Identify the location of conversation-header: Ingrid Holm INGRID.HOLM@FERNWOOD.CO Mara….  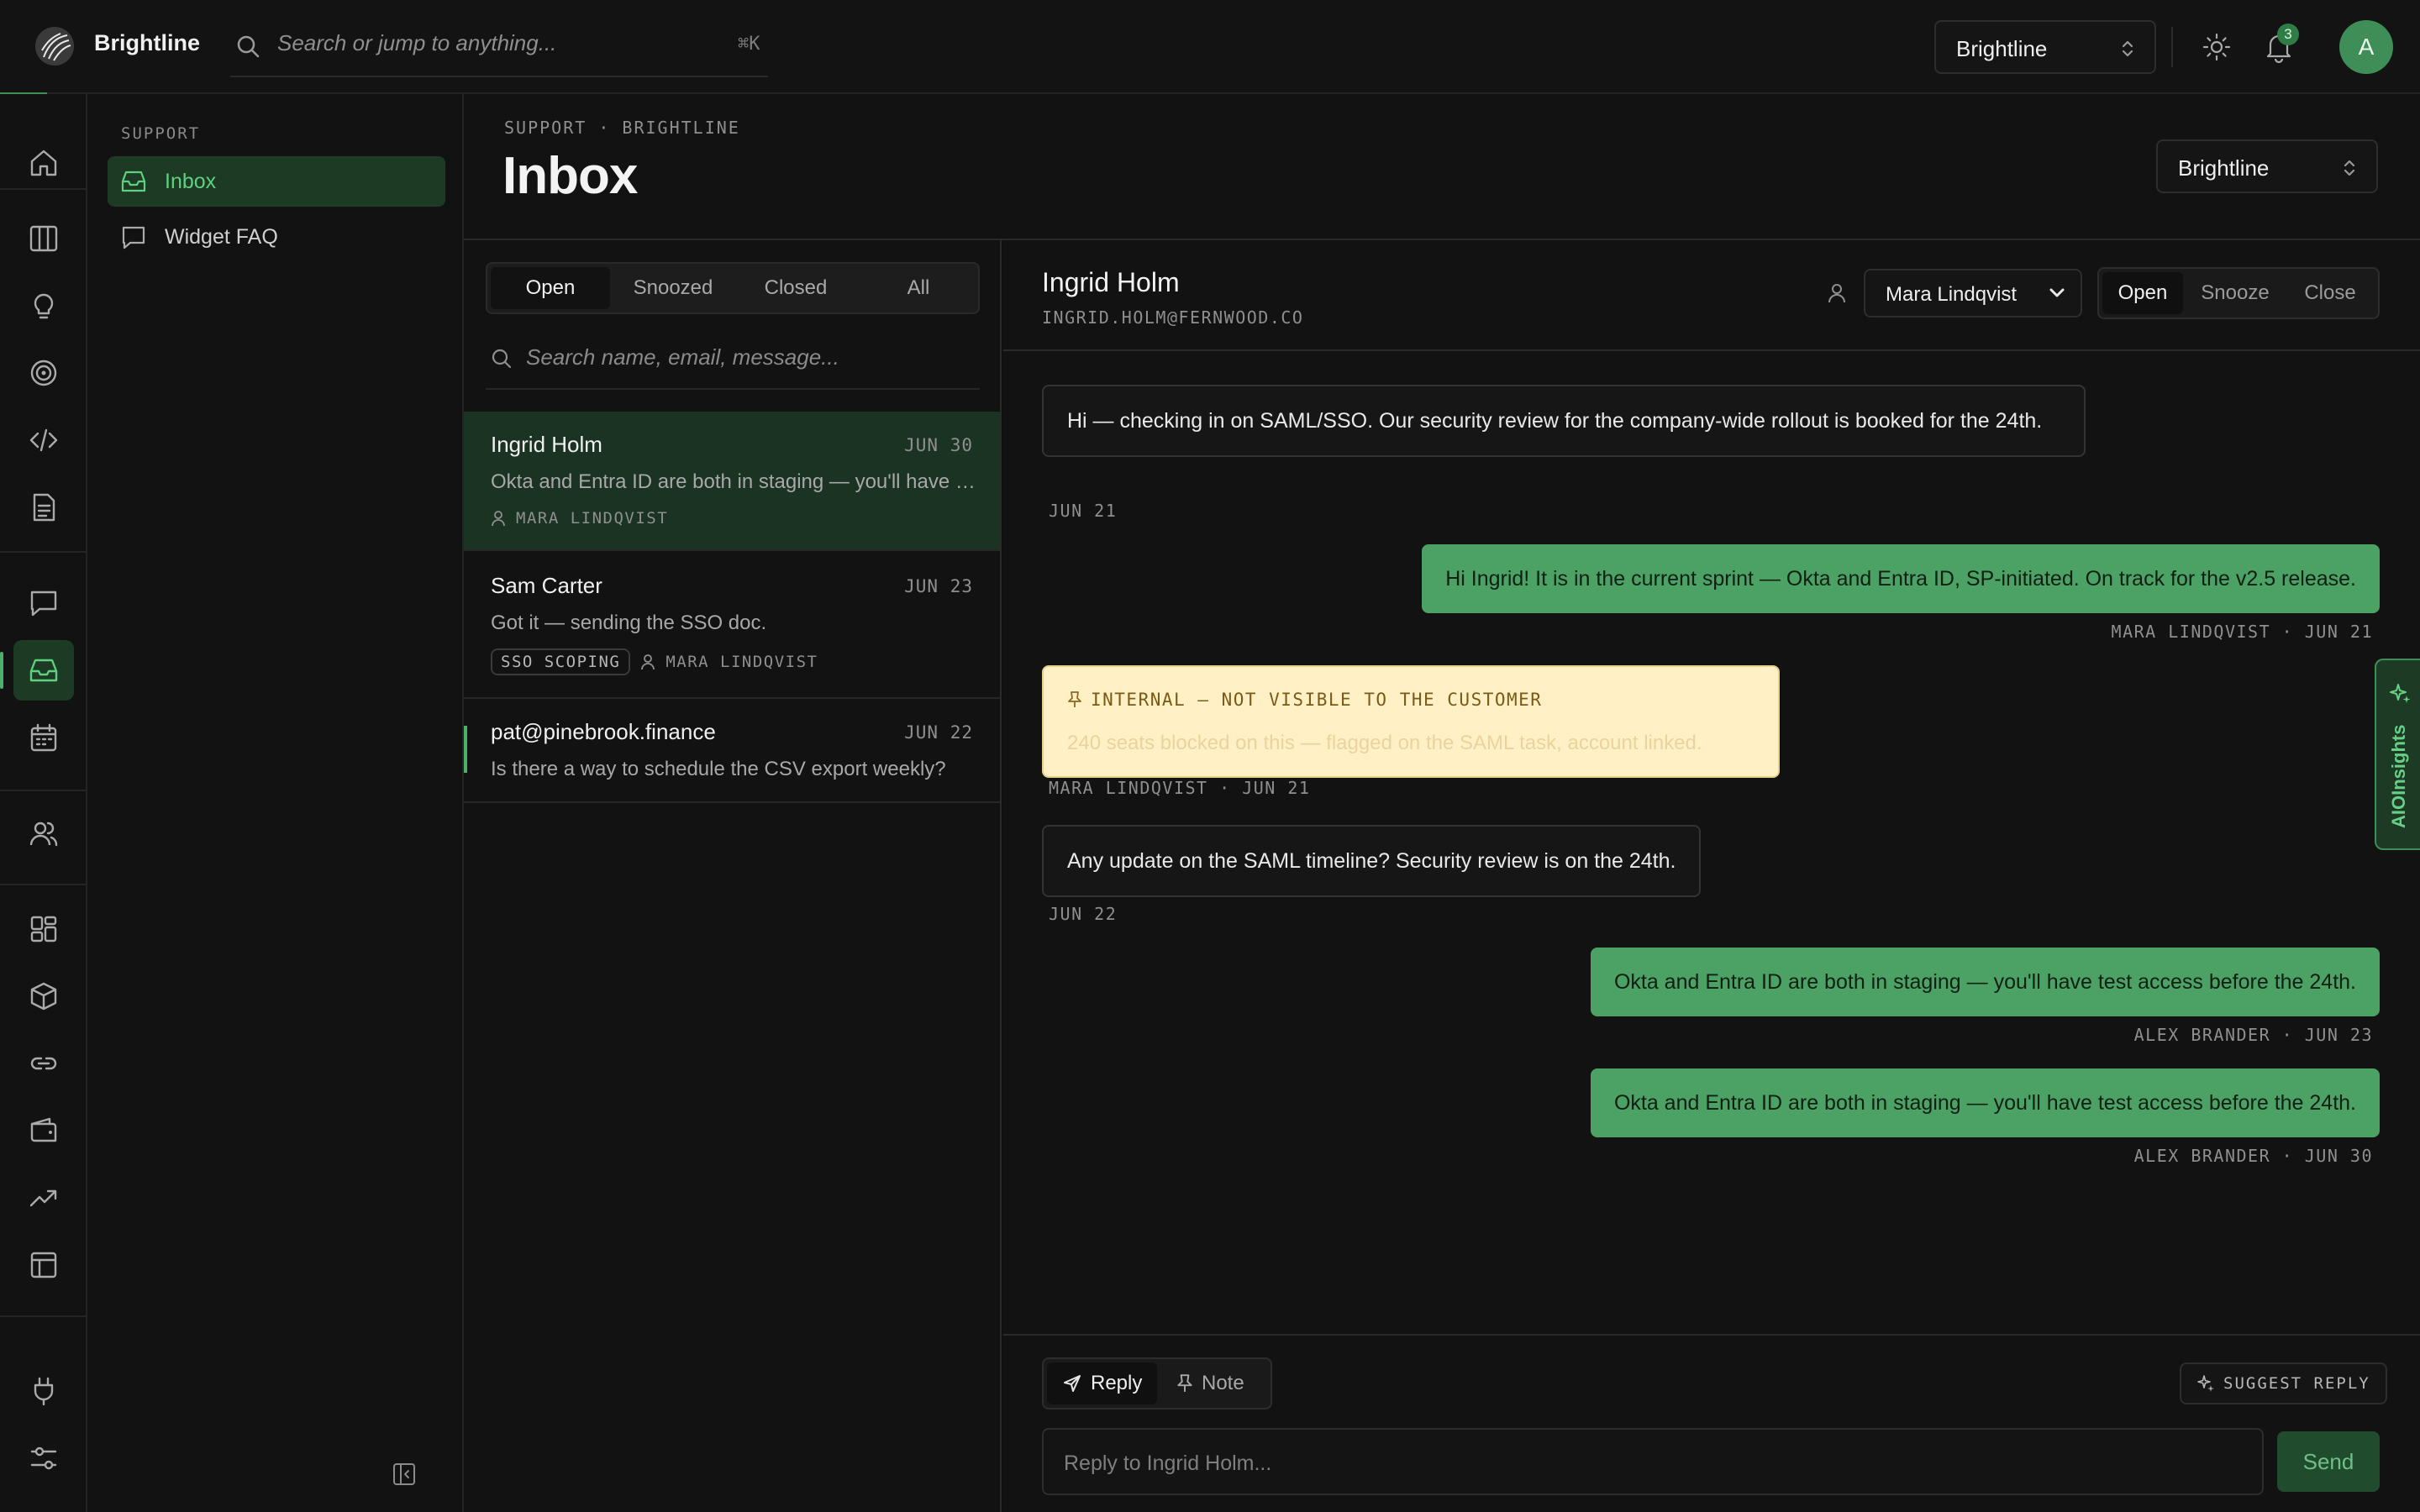
(1711, 295).